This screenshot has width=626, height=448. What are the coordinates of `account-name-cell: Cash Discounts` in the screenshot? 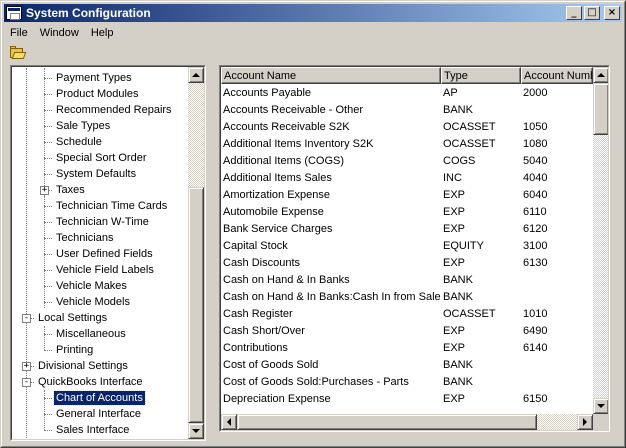 It's located at (262, 262).